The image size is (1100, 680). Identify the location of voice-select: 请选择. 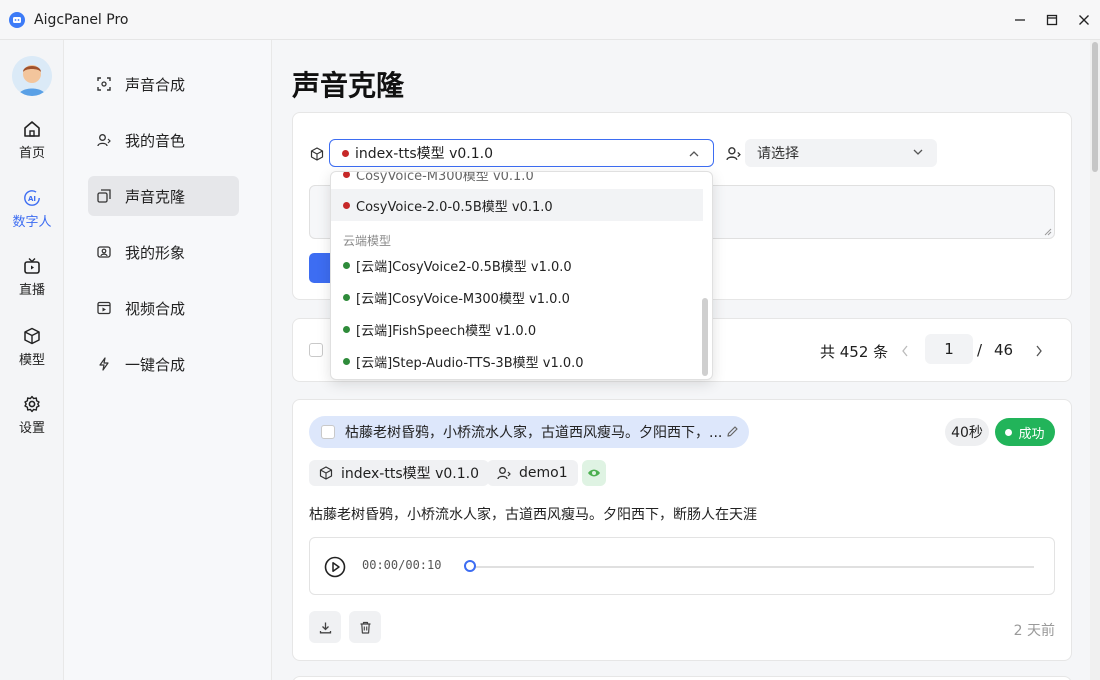
(841, 153).